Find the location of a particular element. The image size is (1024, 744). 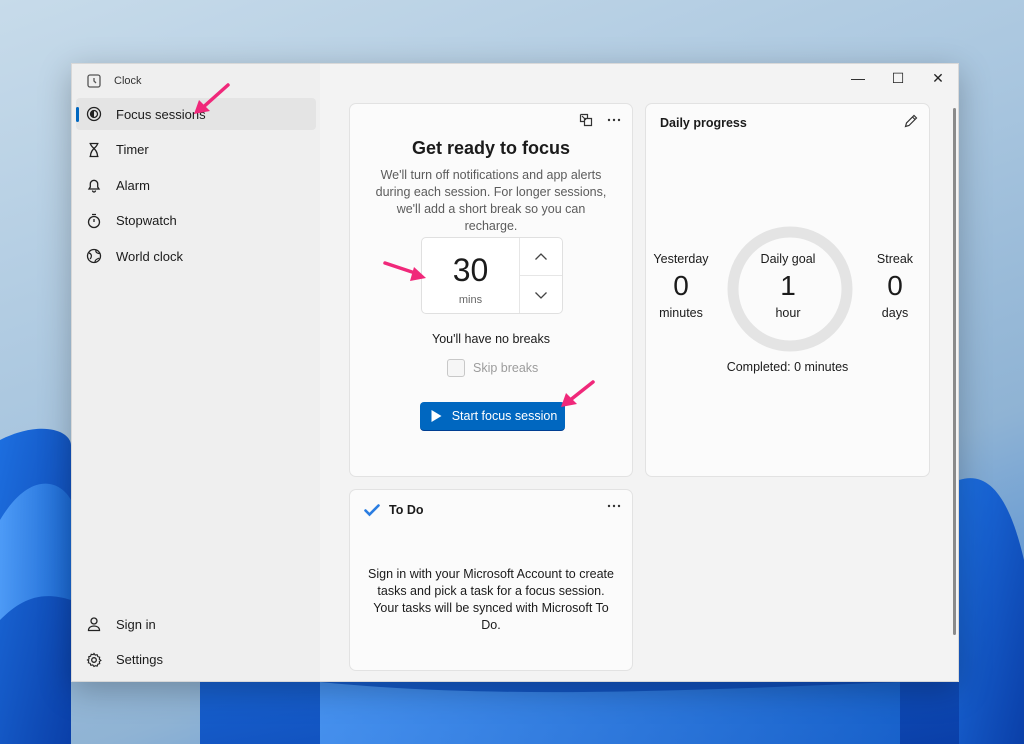

globe-icon is located at coordinates (94, 256).